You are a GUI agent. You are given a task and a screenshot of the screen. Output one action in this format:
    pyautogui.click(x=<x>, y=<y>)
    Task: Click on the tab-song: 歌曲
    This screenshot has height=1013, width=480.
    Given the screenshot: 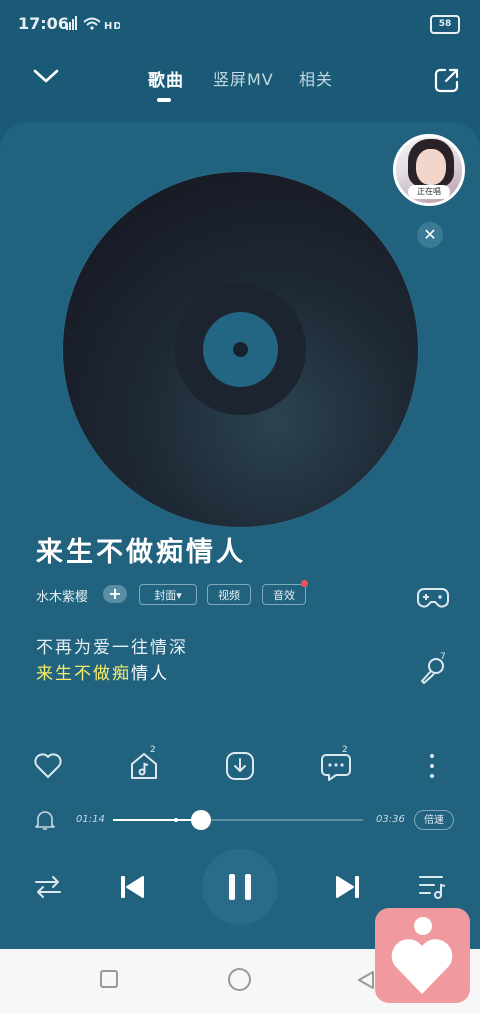 What is the action you would take?
    pyautogui.click(x=166, y=78)
    